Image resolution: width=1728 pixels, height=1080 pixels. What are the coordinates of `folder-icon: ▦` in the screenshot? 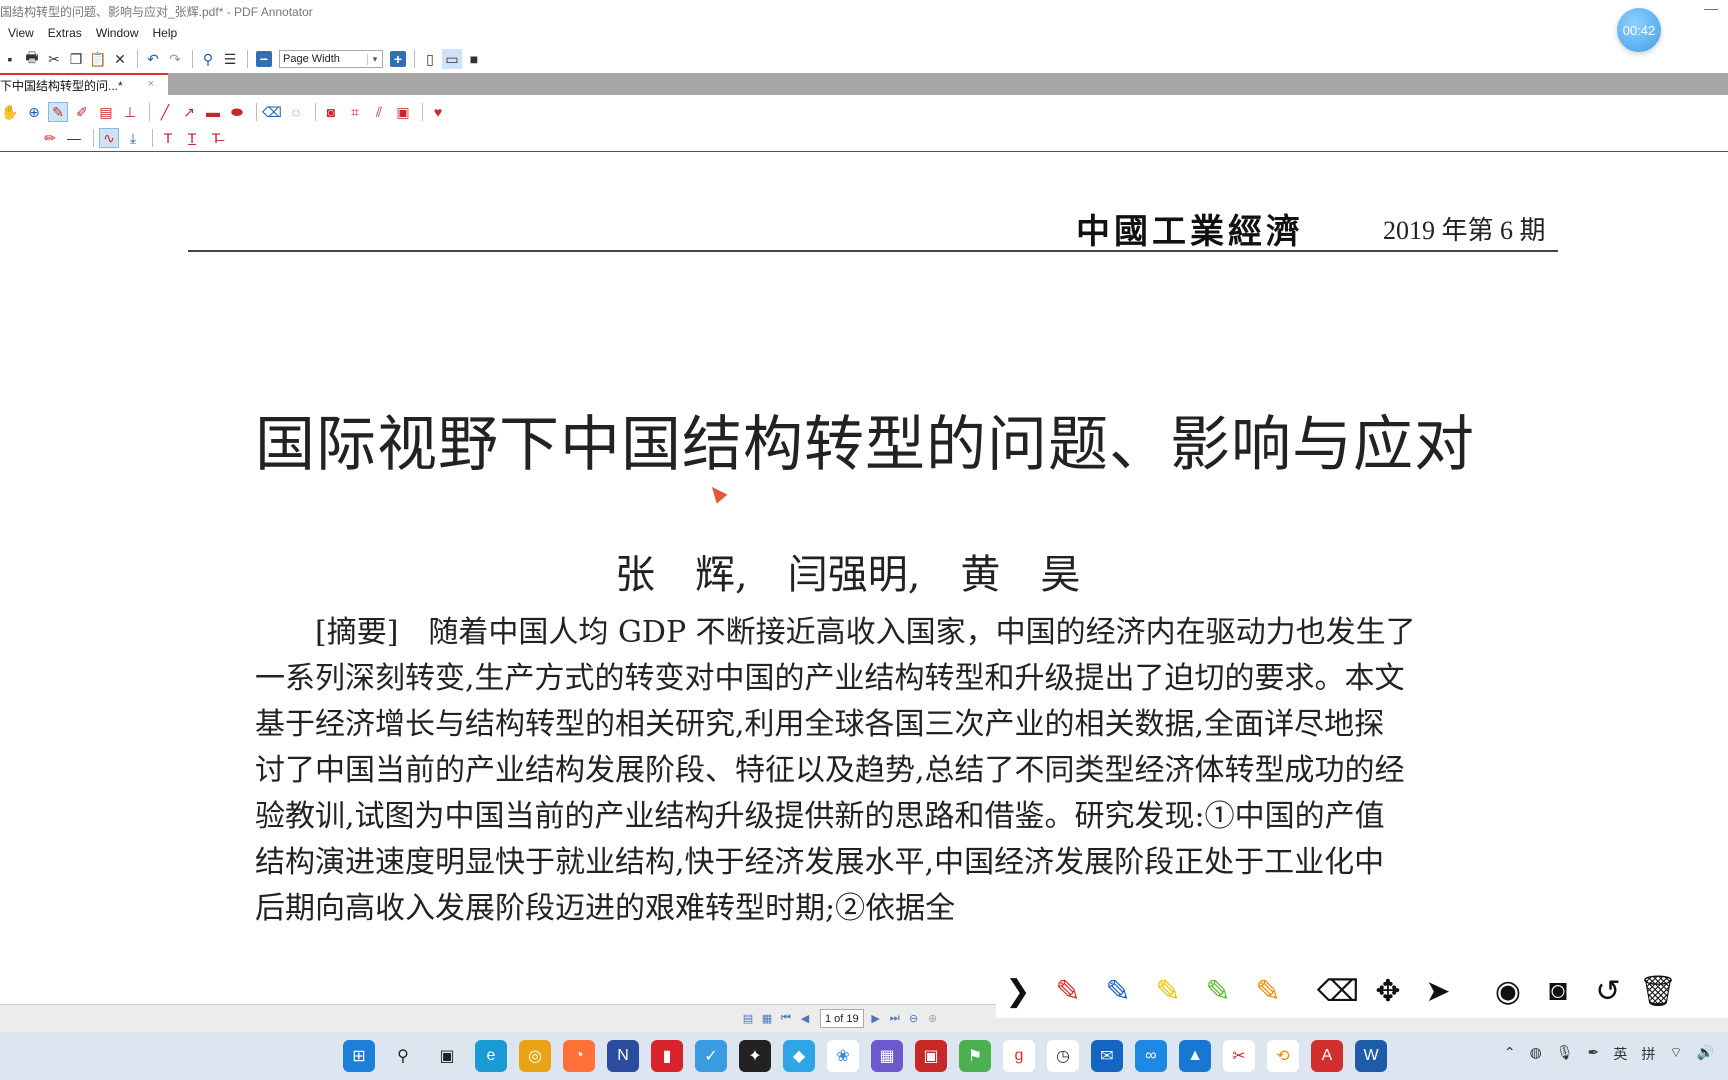 It's located at (767, 1019).